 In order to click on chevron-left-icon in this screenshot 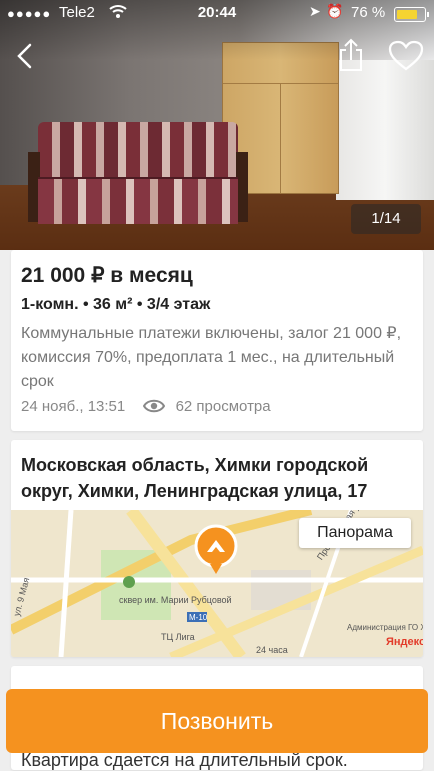, I will do `click(24, 56)`.